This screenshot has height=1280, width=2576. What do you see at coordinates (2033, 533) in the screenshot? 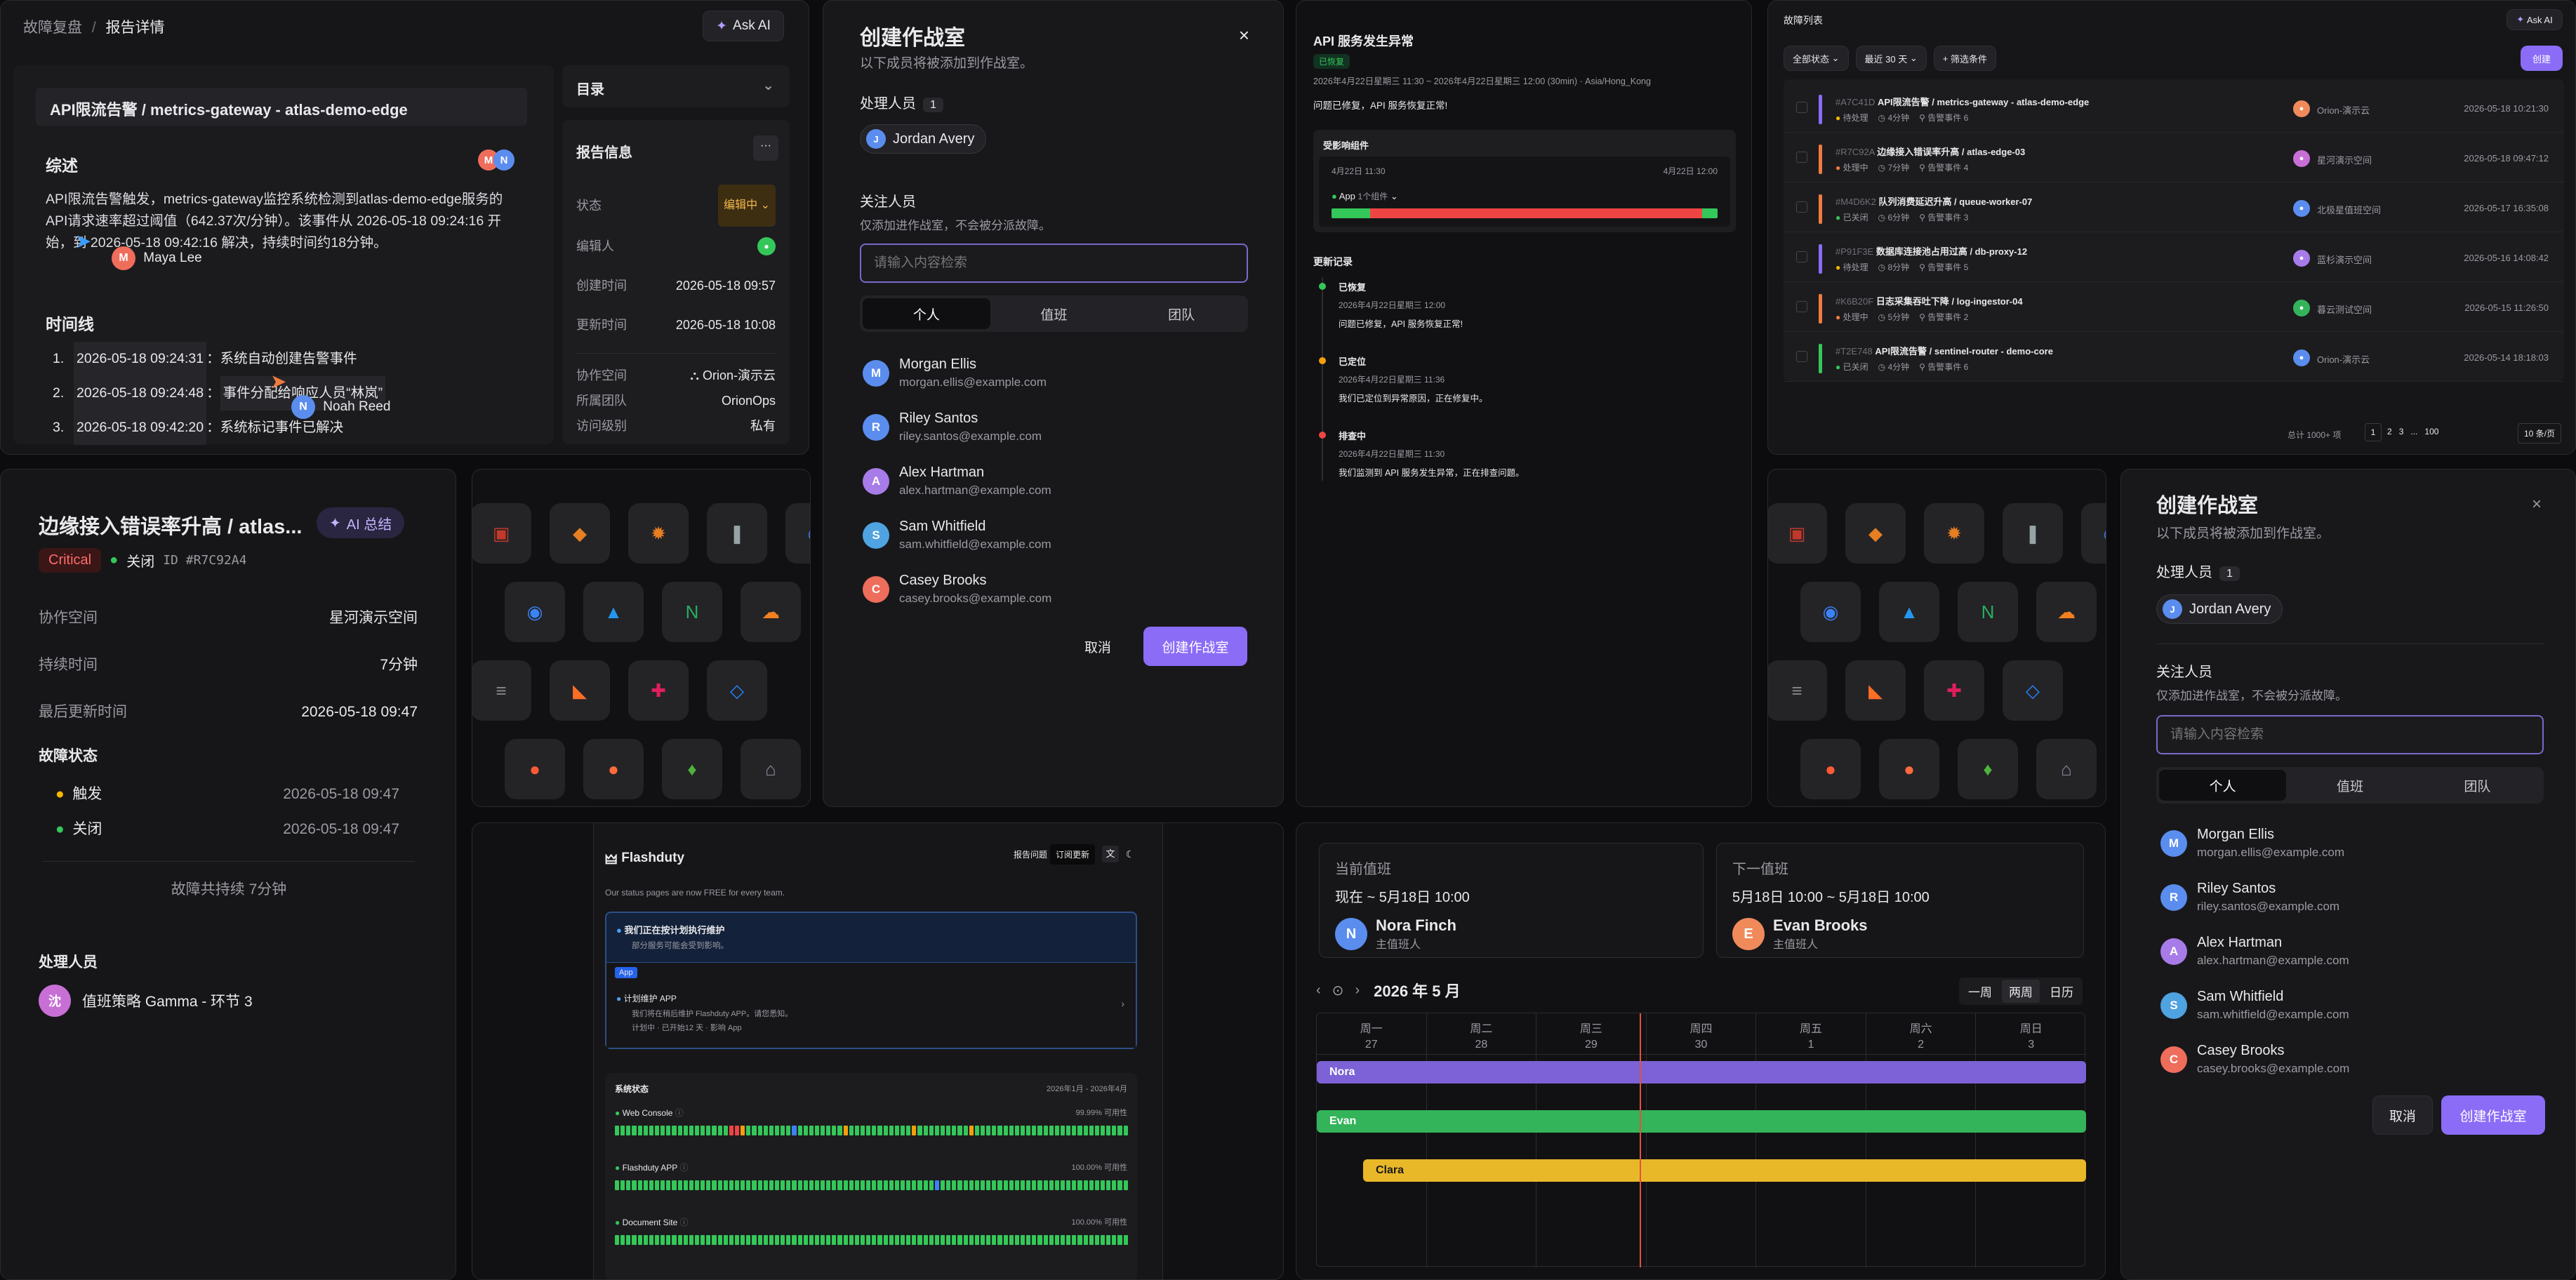
I see `integration-logo-icon: ❚` at bounding box center [2033, 533].